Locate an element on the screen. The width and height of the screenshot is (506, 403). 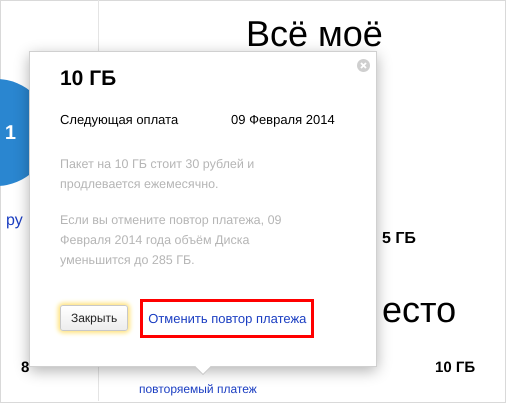
info-text: Если вы отмените повтор платежа, 09 Февраля 2014 года объём Диска уменьшится до 285 ГБ. is located at coordinates (171, 240).